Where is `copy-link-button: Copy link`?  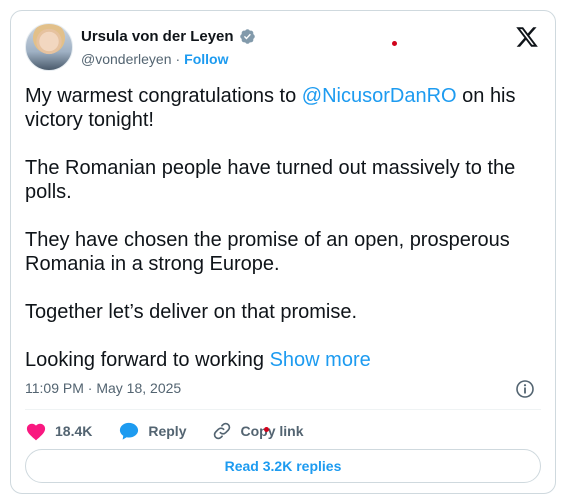
copy-link-button: Copy link is located at coordinates (258, 431).